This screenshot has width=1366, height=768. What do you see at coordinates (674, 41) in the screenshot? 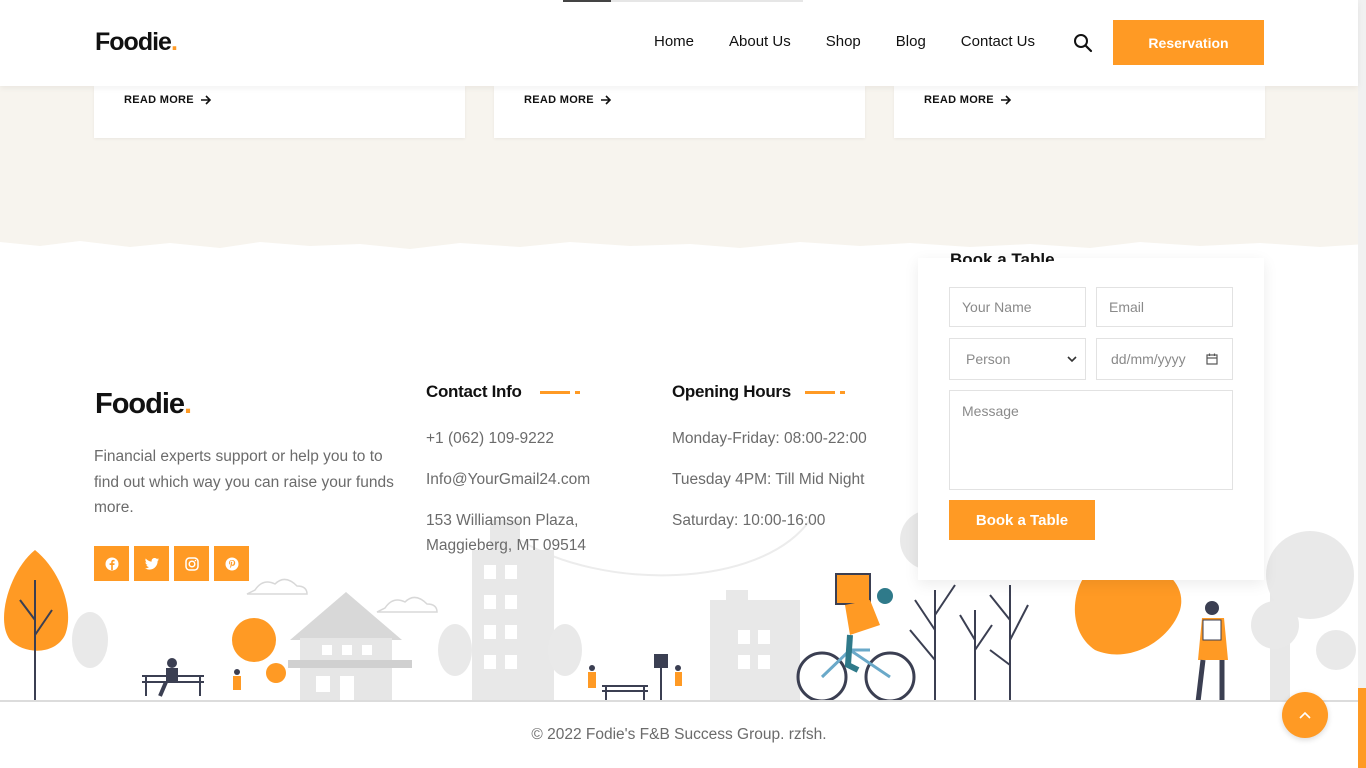
I see `nav-home: Home` at bounding box center [674, 41].